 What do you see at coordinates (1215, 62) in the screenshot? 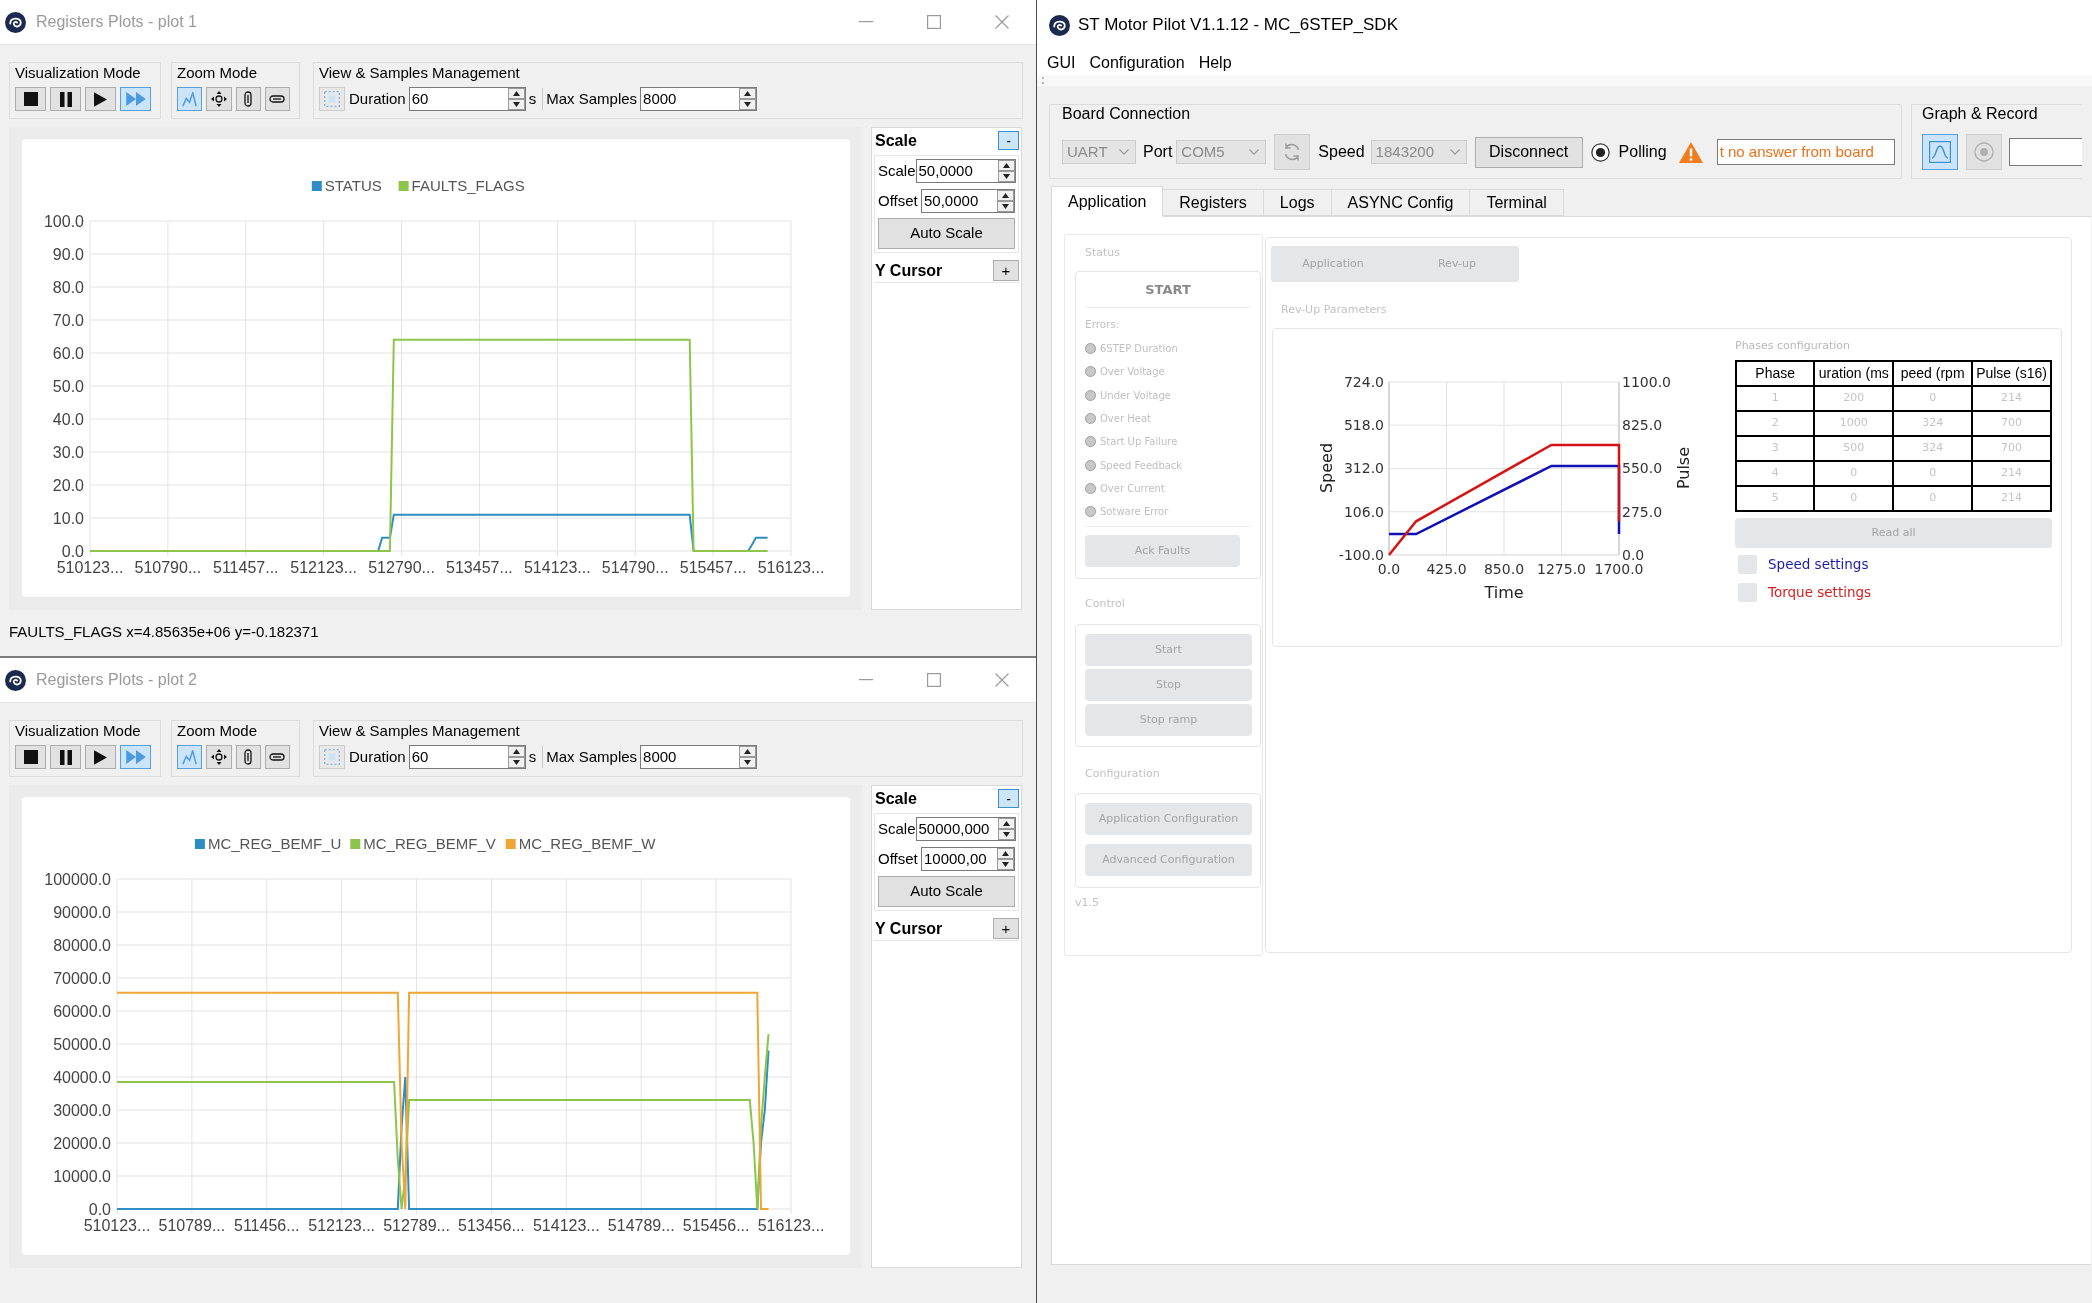
I see `menu-item: Help` at bounding box center [1215, 62].